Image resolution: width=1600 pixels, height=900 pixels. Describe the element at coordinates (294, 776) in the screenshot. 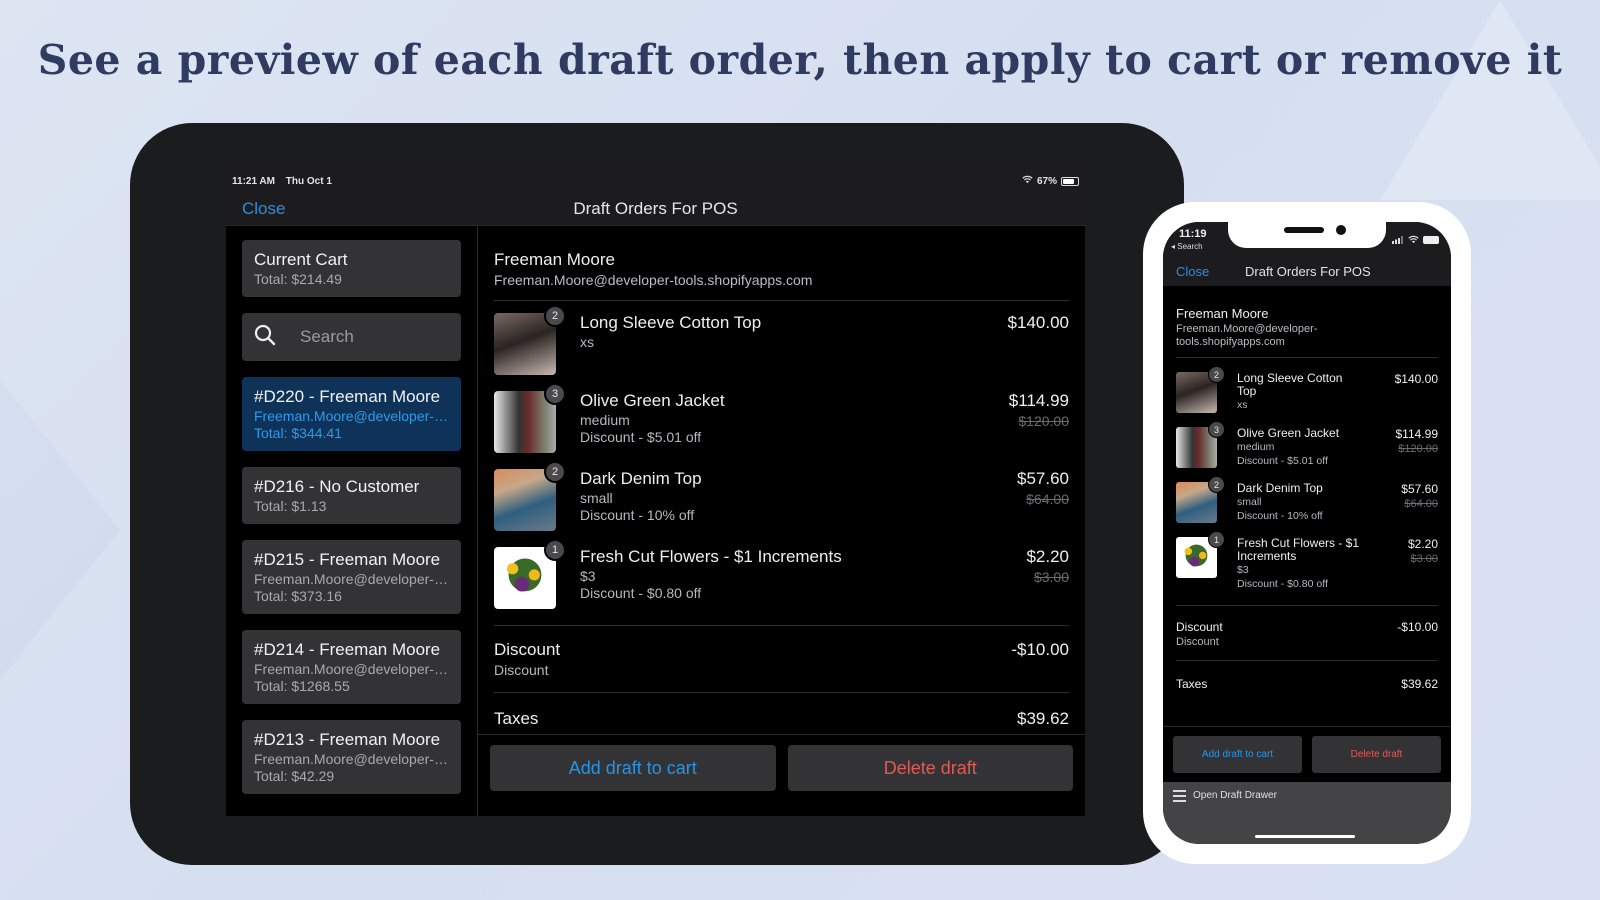

I see `draft-total: Total: $42.29` at that location.